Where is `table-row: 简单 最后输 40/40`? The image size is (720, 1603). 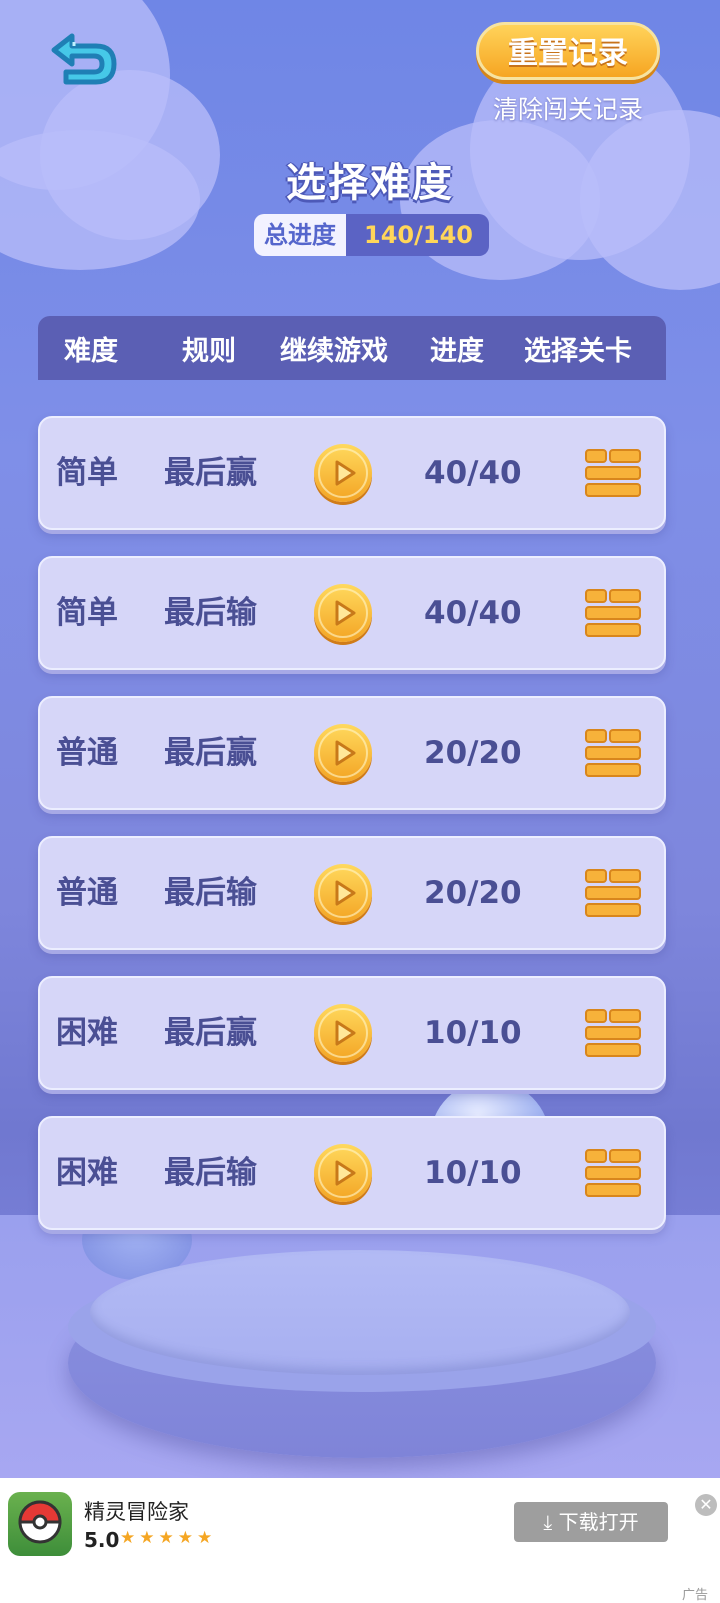 table-row: 简单 最后输 40/40 is located at coordinates (352, 613).